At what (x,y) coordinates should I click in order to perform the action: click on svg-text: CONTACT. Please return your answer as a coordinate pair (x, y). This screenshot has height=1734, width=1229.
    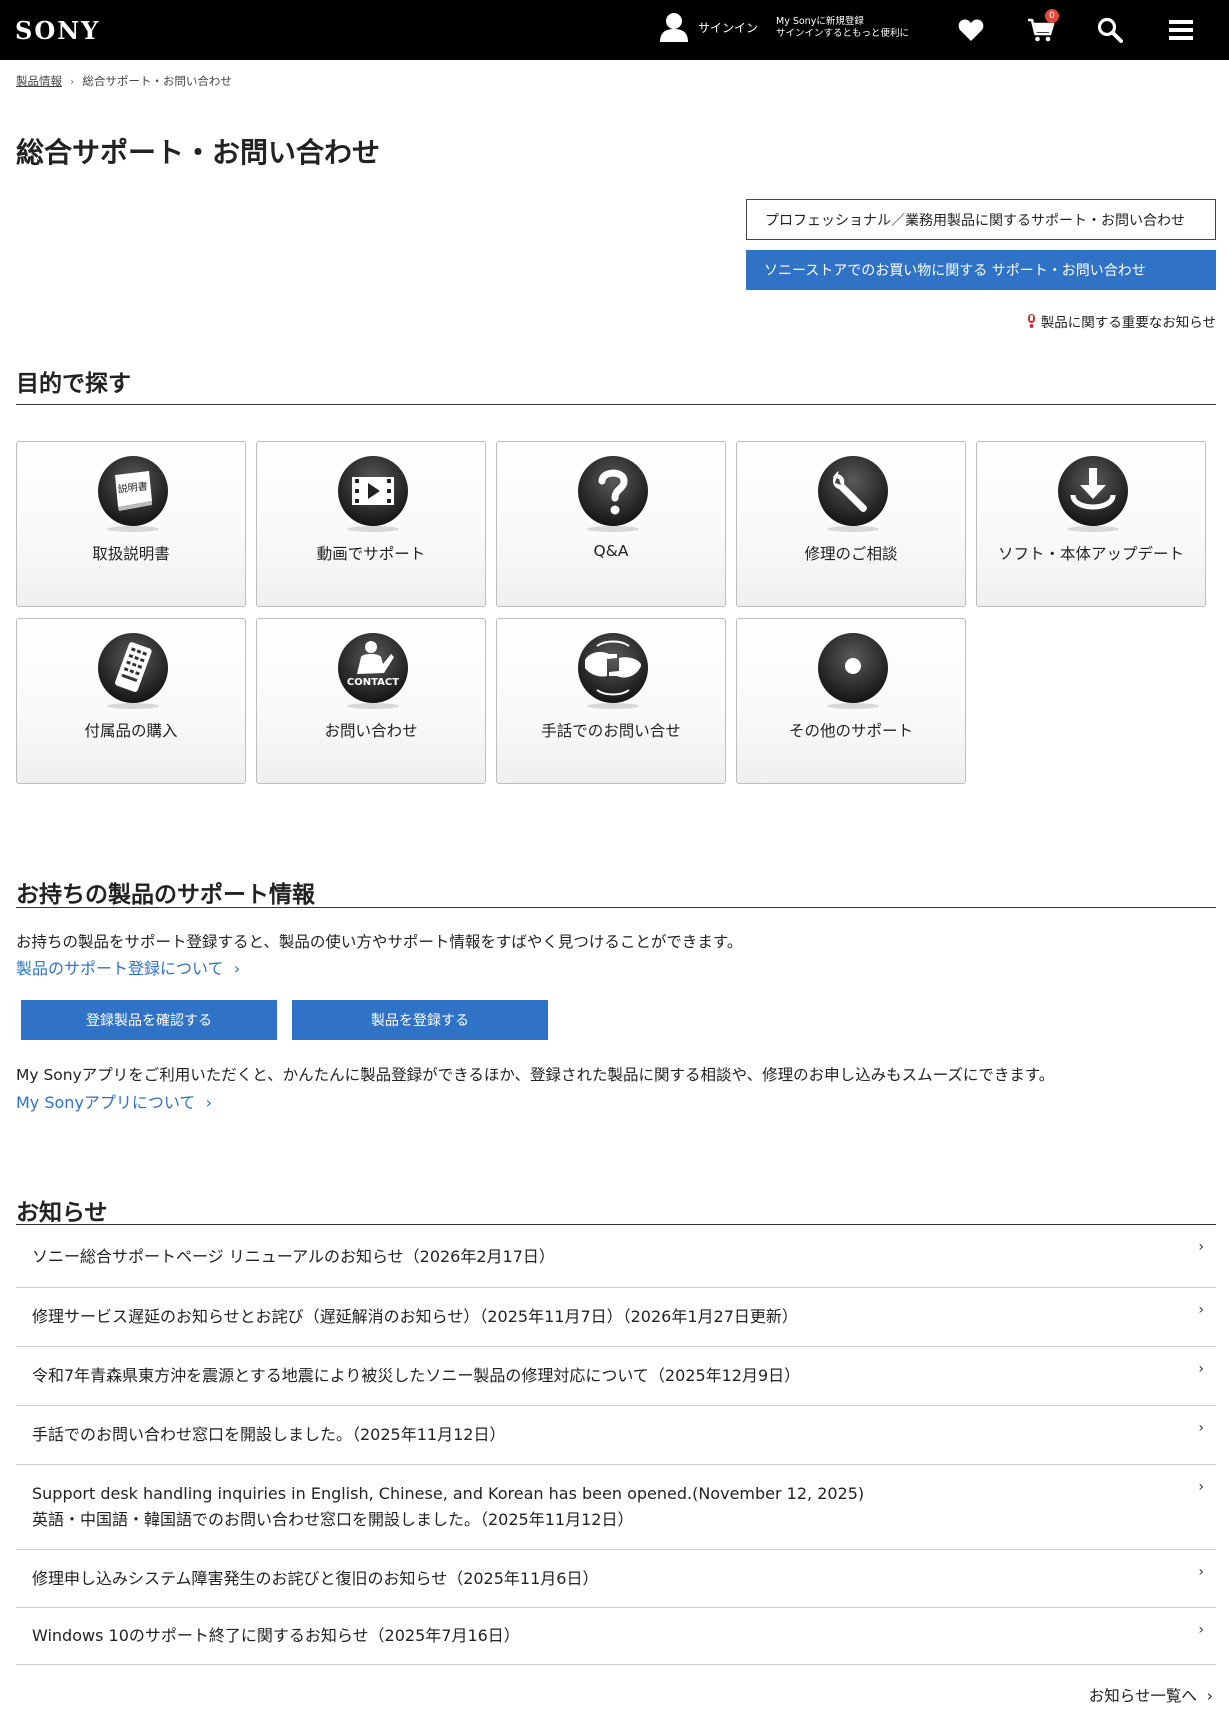
    Looking at the image, I should click on (373, 682).